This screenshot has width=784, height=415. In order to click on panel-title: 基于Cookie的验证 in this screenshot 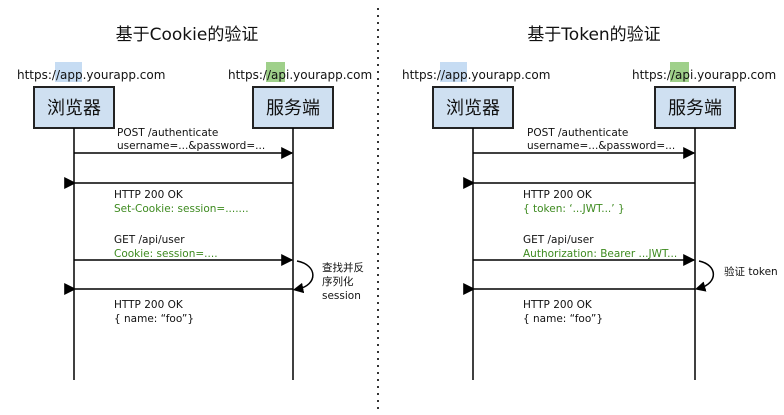, I will do `click(187, 35)`.